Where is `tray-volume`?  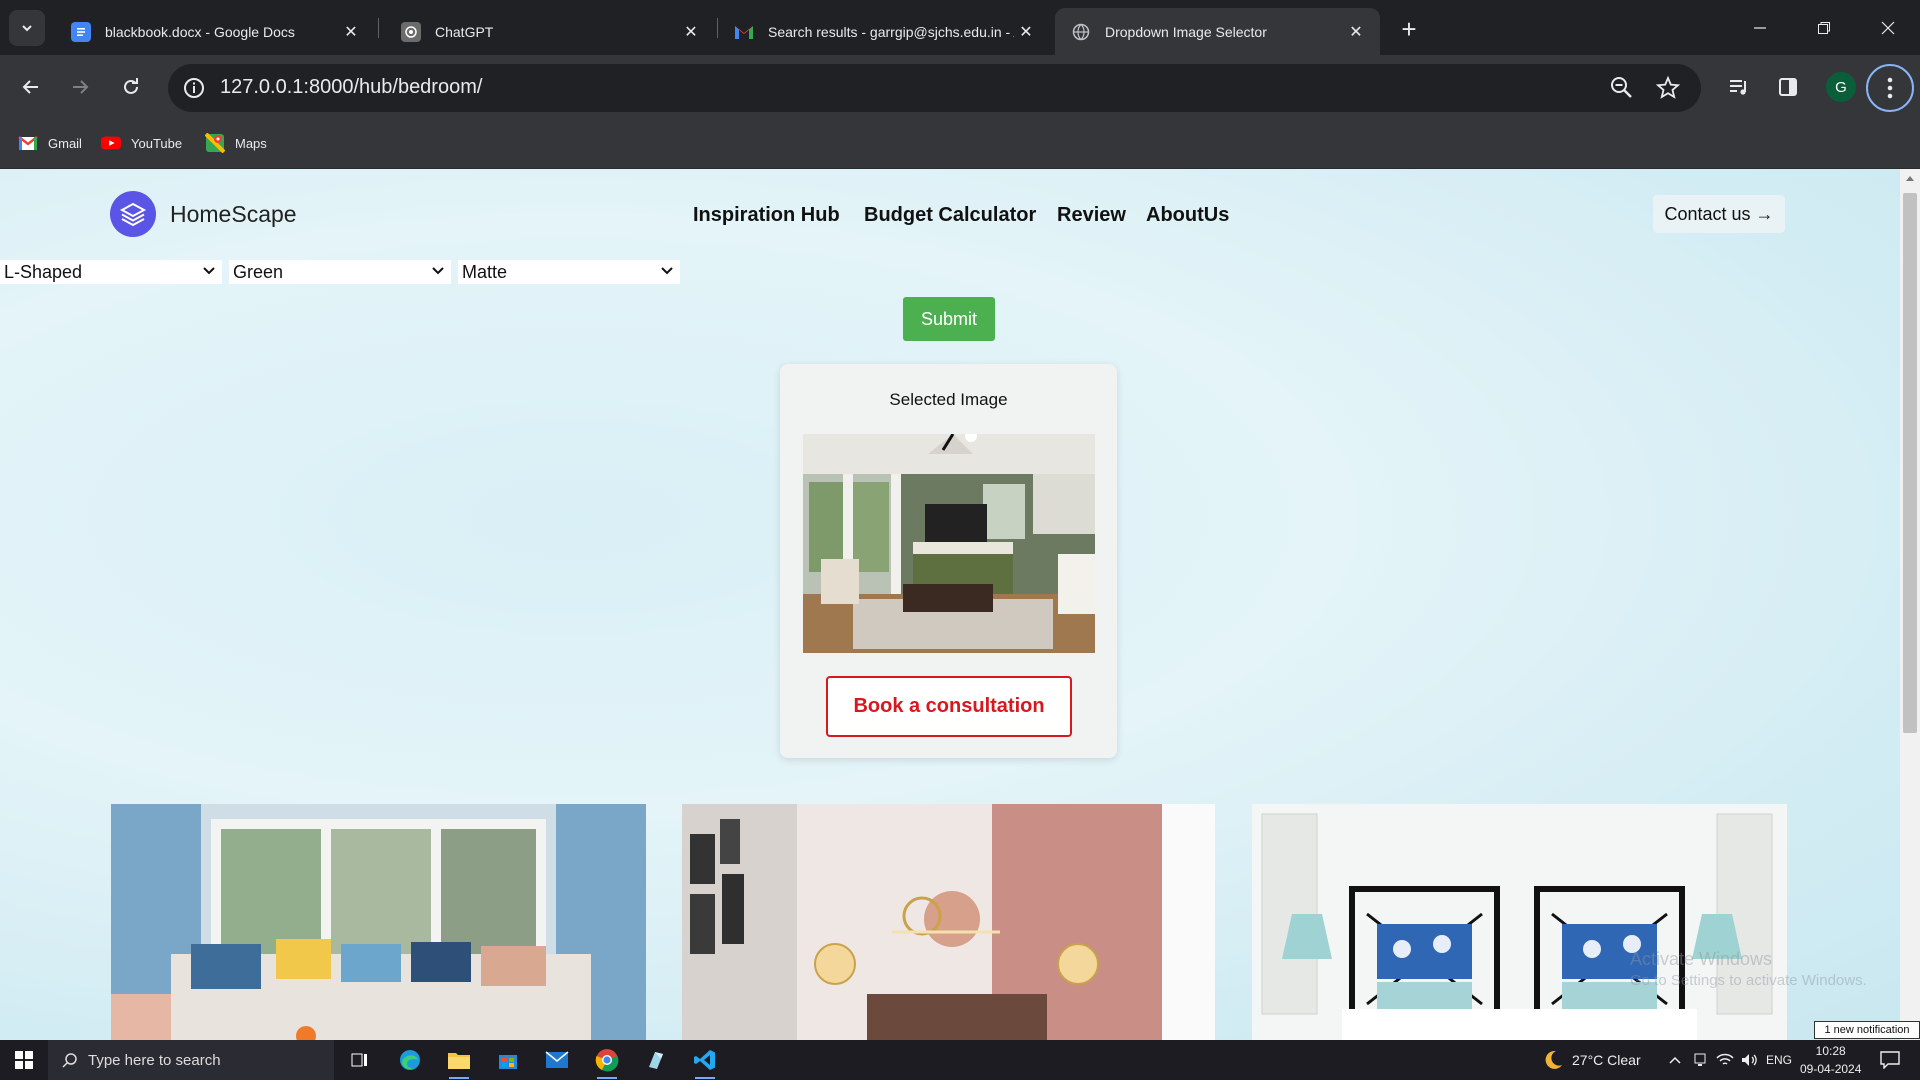 tray-volume is located at coordinates (1749, 1060).